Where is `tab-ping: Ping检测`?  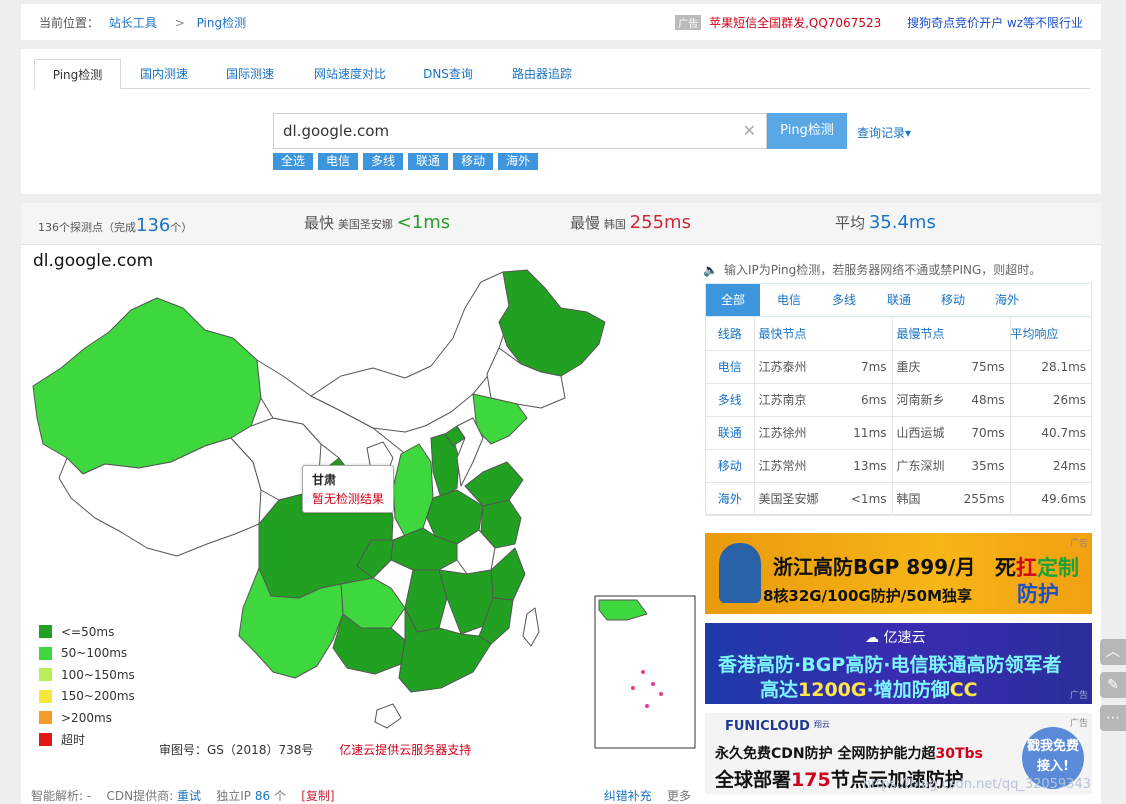 tab-ping: Ping检测 is located at coordinates (77, 74).